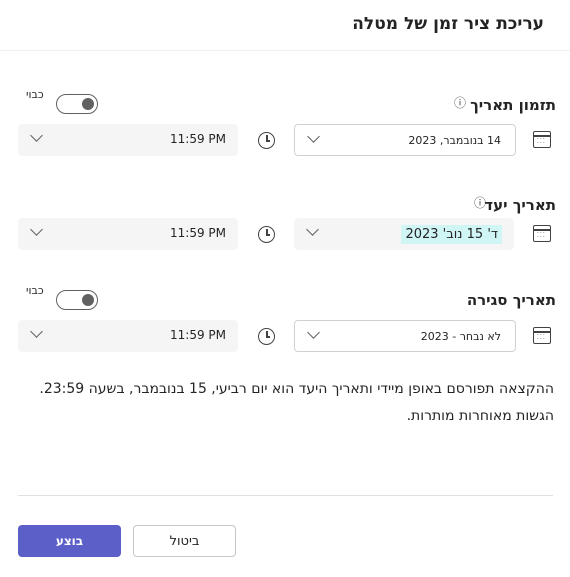  Describe the element at coordinates (35, 290) in the screenshot. I see `close-toggle-label: כבוי` at that location.